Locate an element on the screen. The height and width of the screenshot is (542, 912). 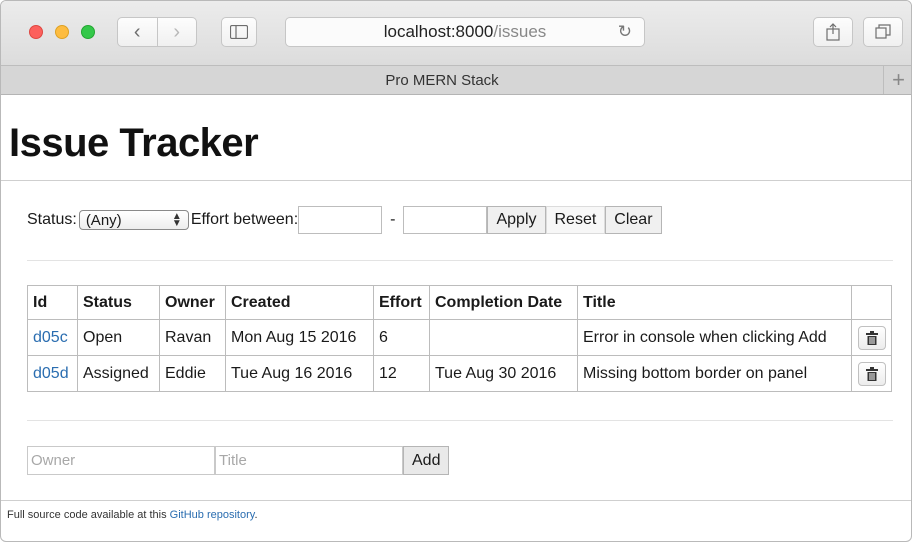
tabs-icon is located at coordinates (883, 31).